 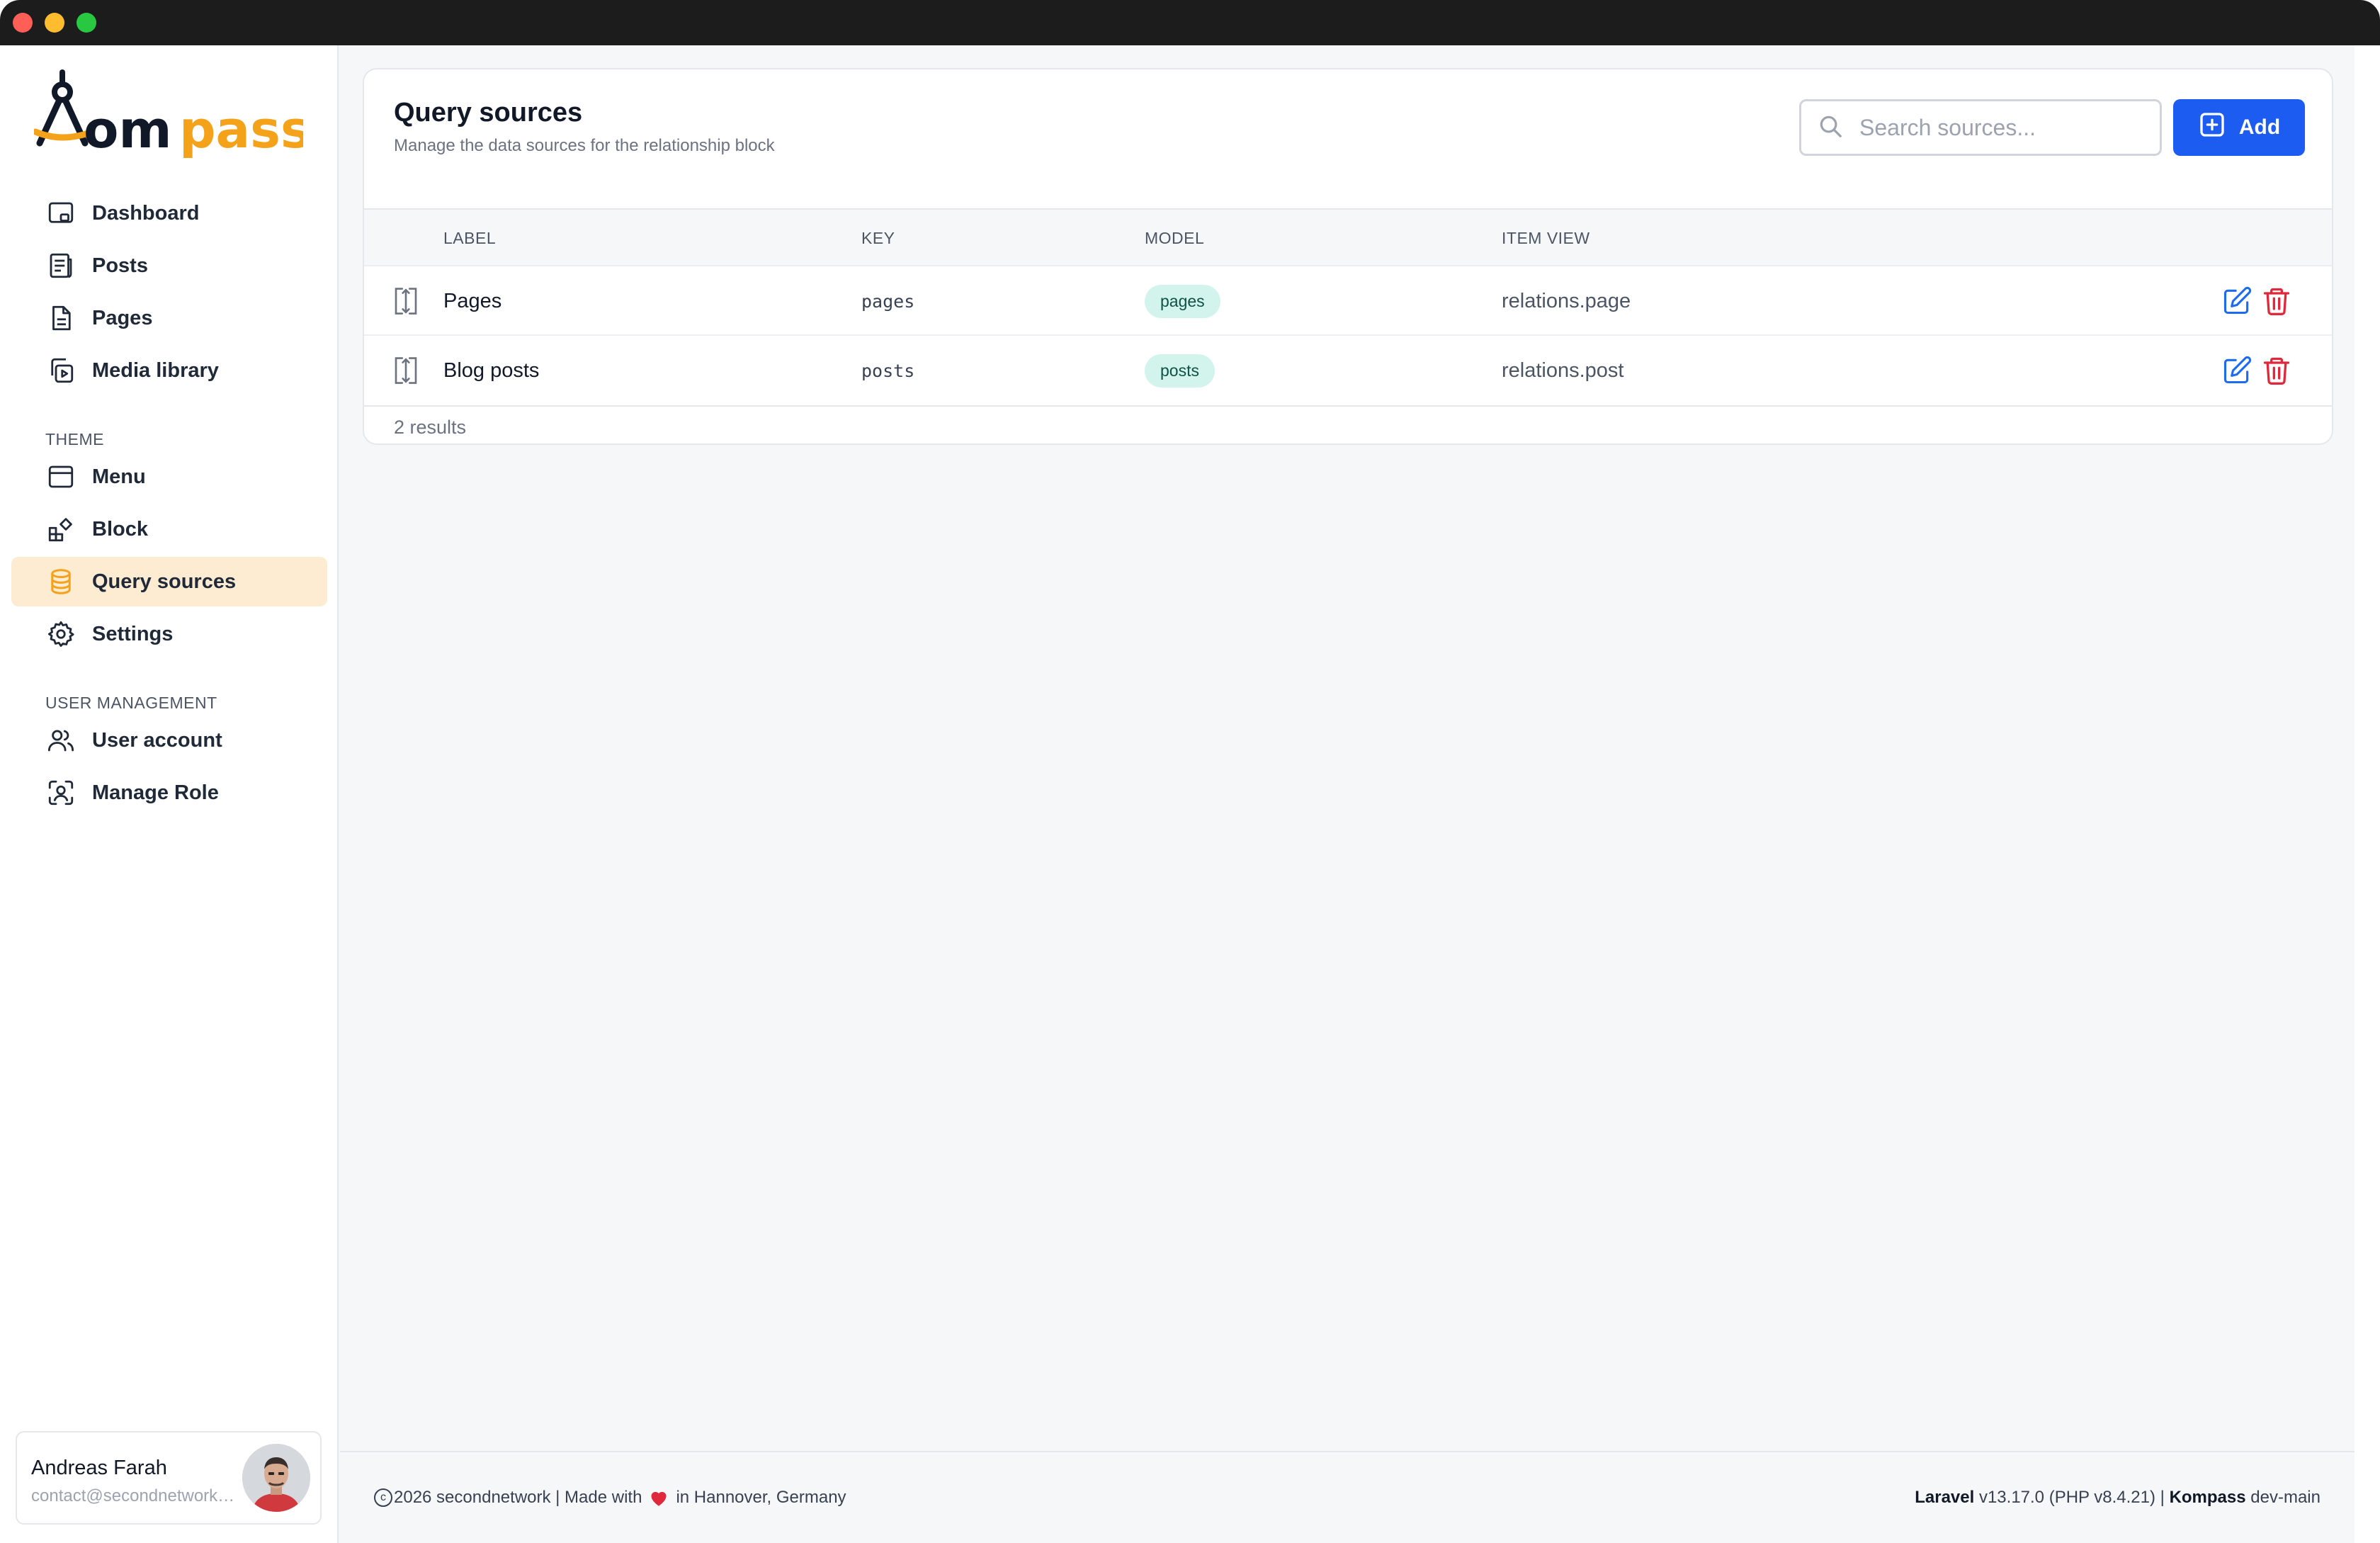 I want to click on column-header-model: MODEL, so click(x=1175, y=238).